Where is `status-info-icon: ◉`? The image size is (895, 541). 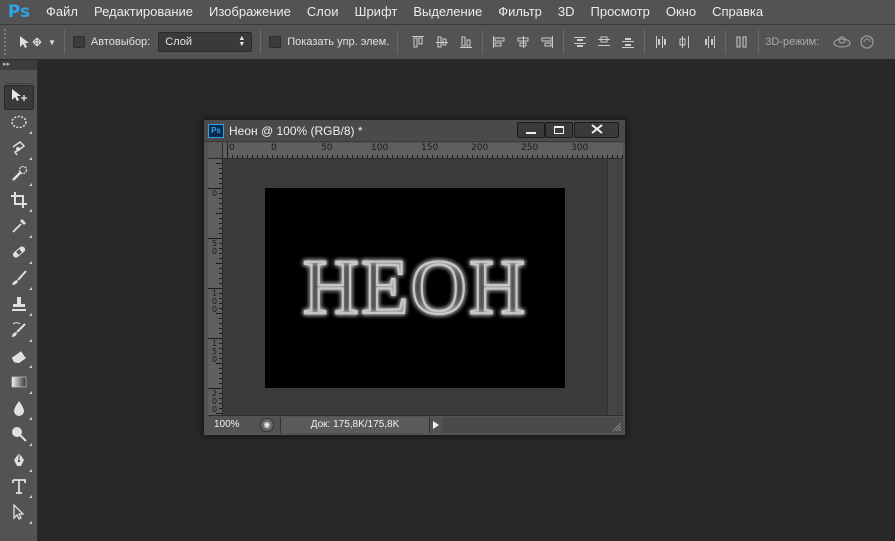 status-info-icon: ◉ is located at coordinates (267, 424).